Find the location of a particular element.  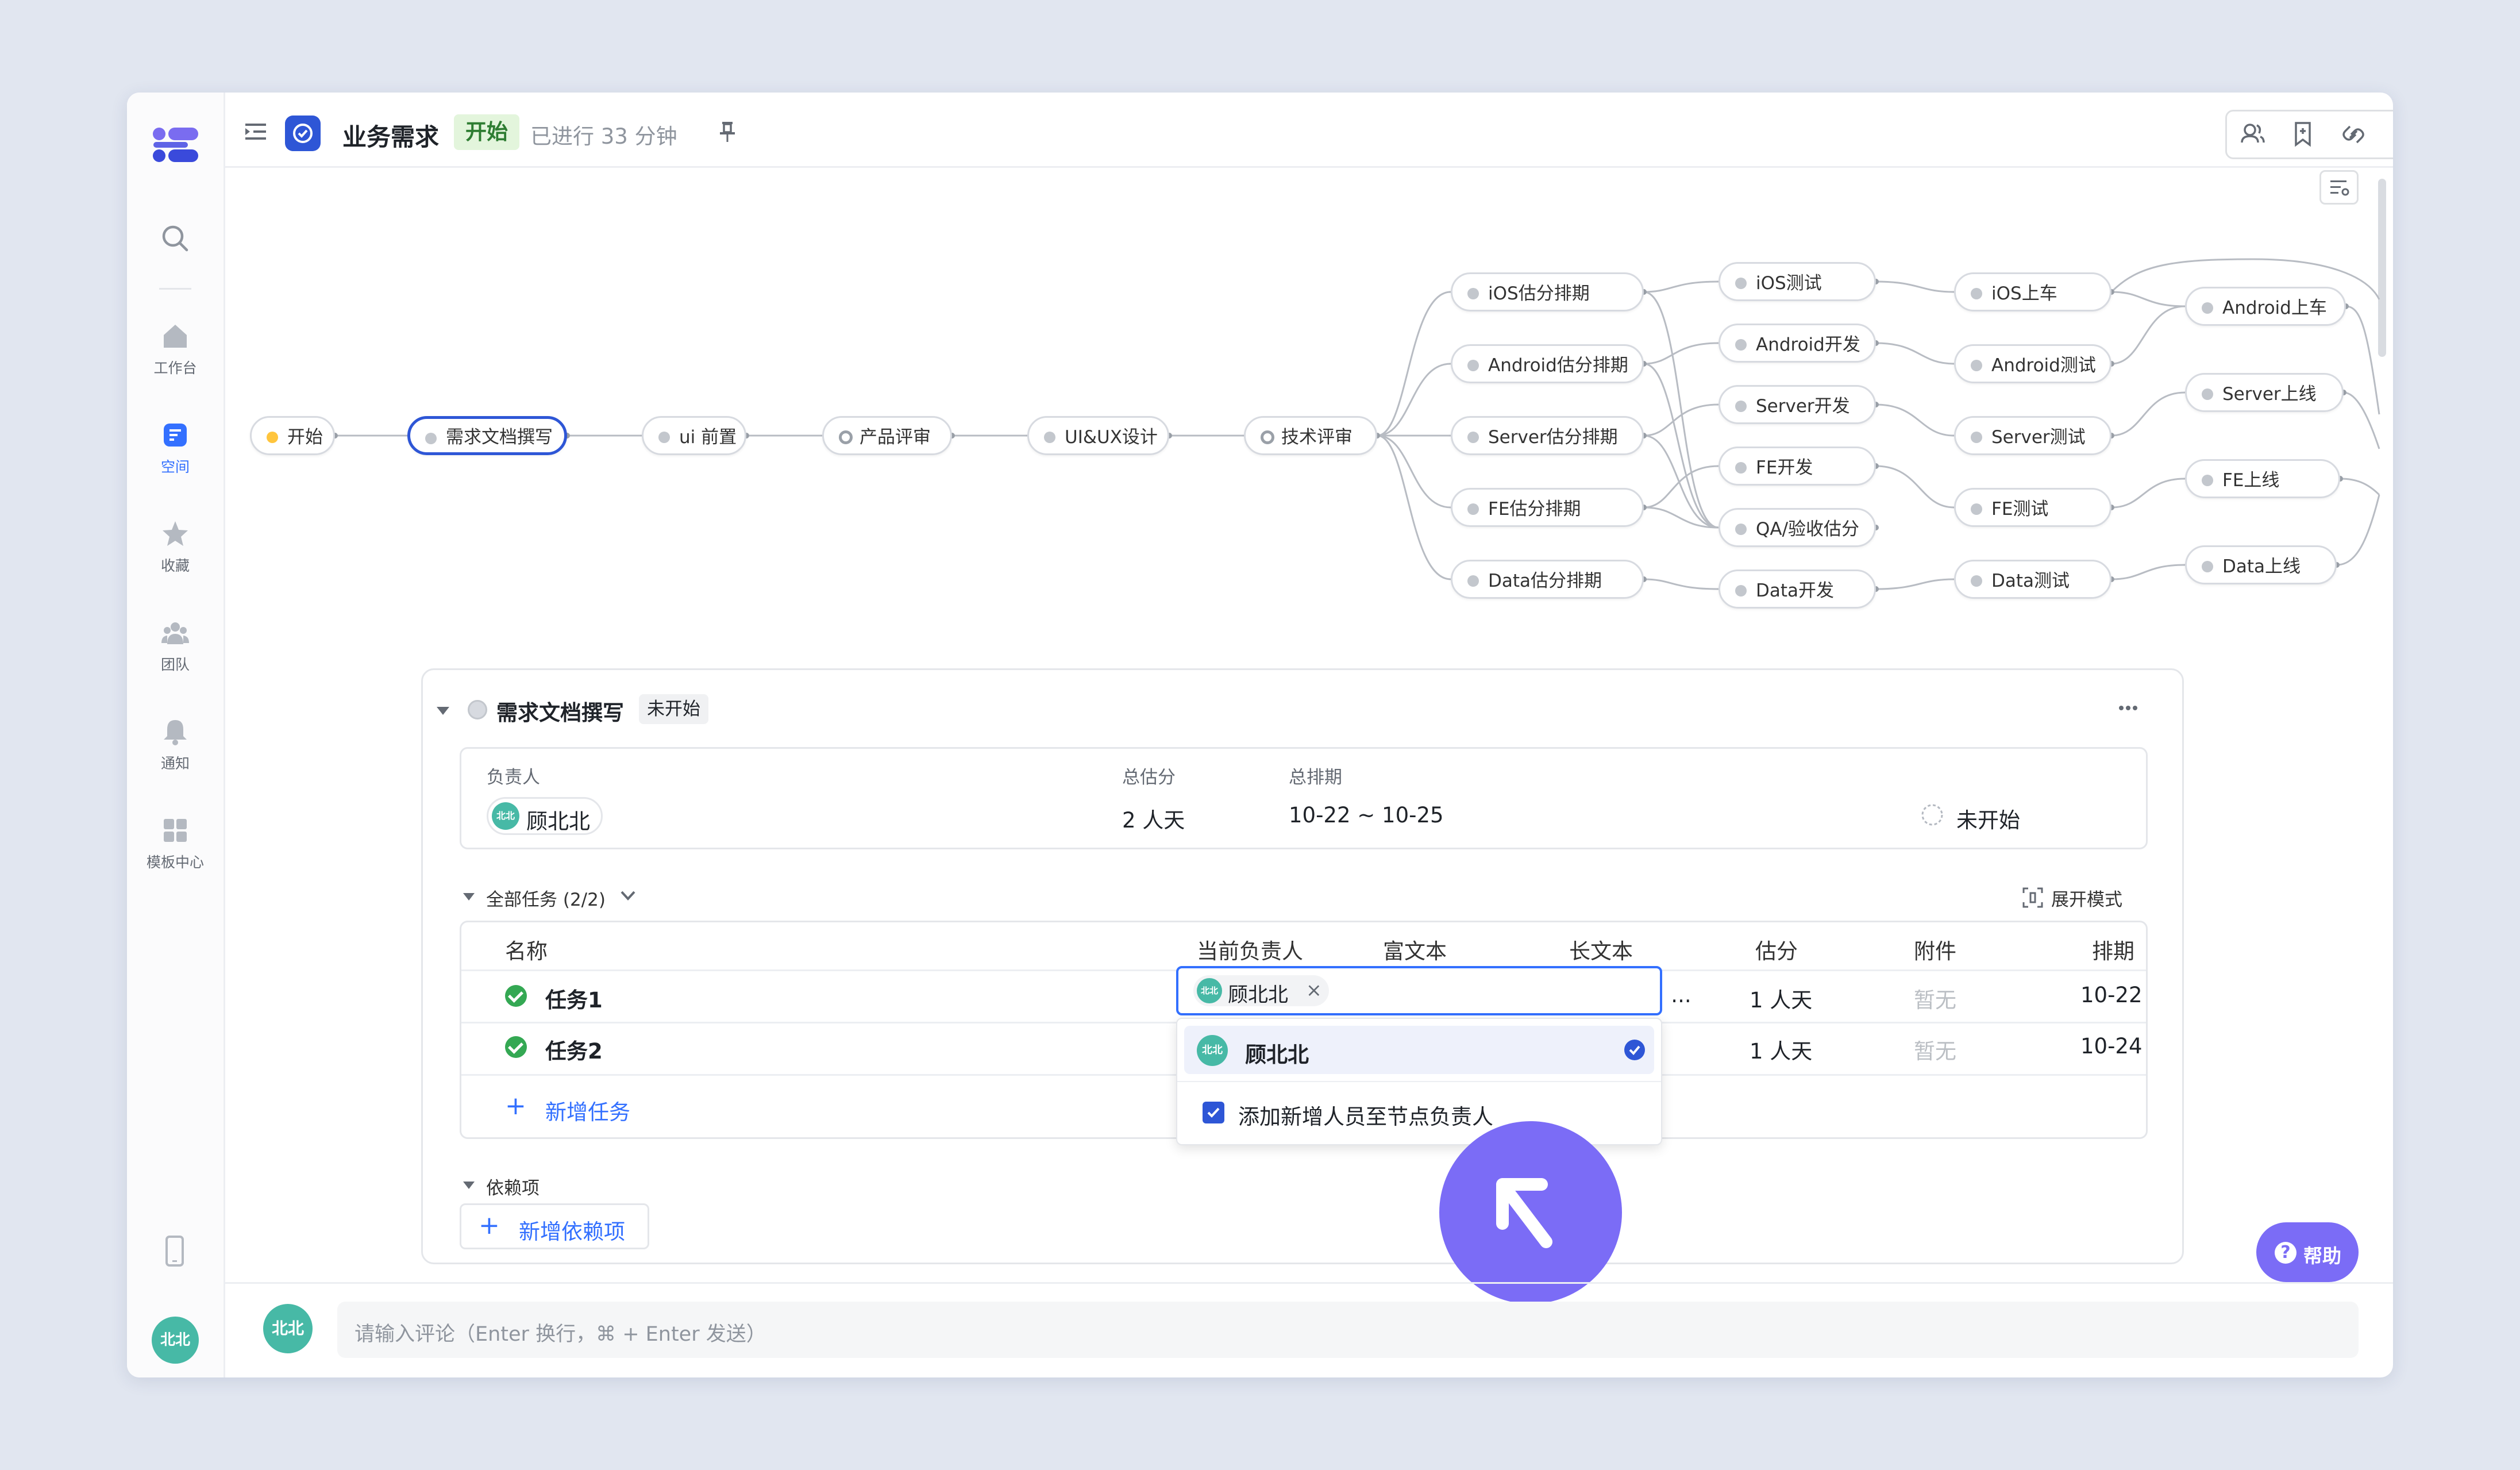

flow-node-test: iOS上车 is located at coordinates (2033, 291).